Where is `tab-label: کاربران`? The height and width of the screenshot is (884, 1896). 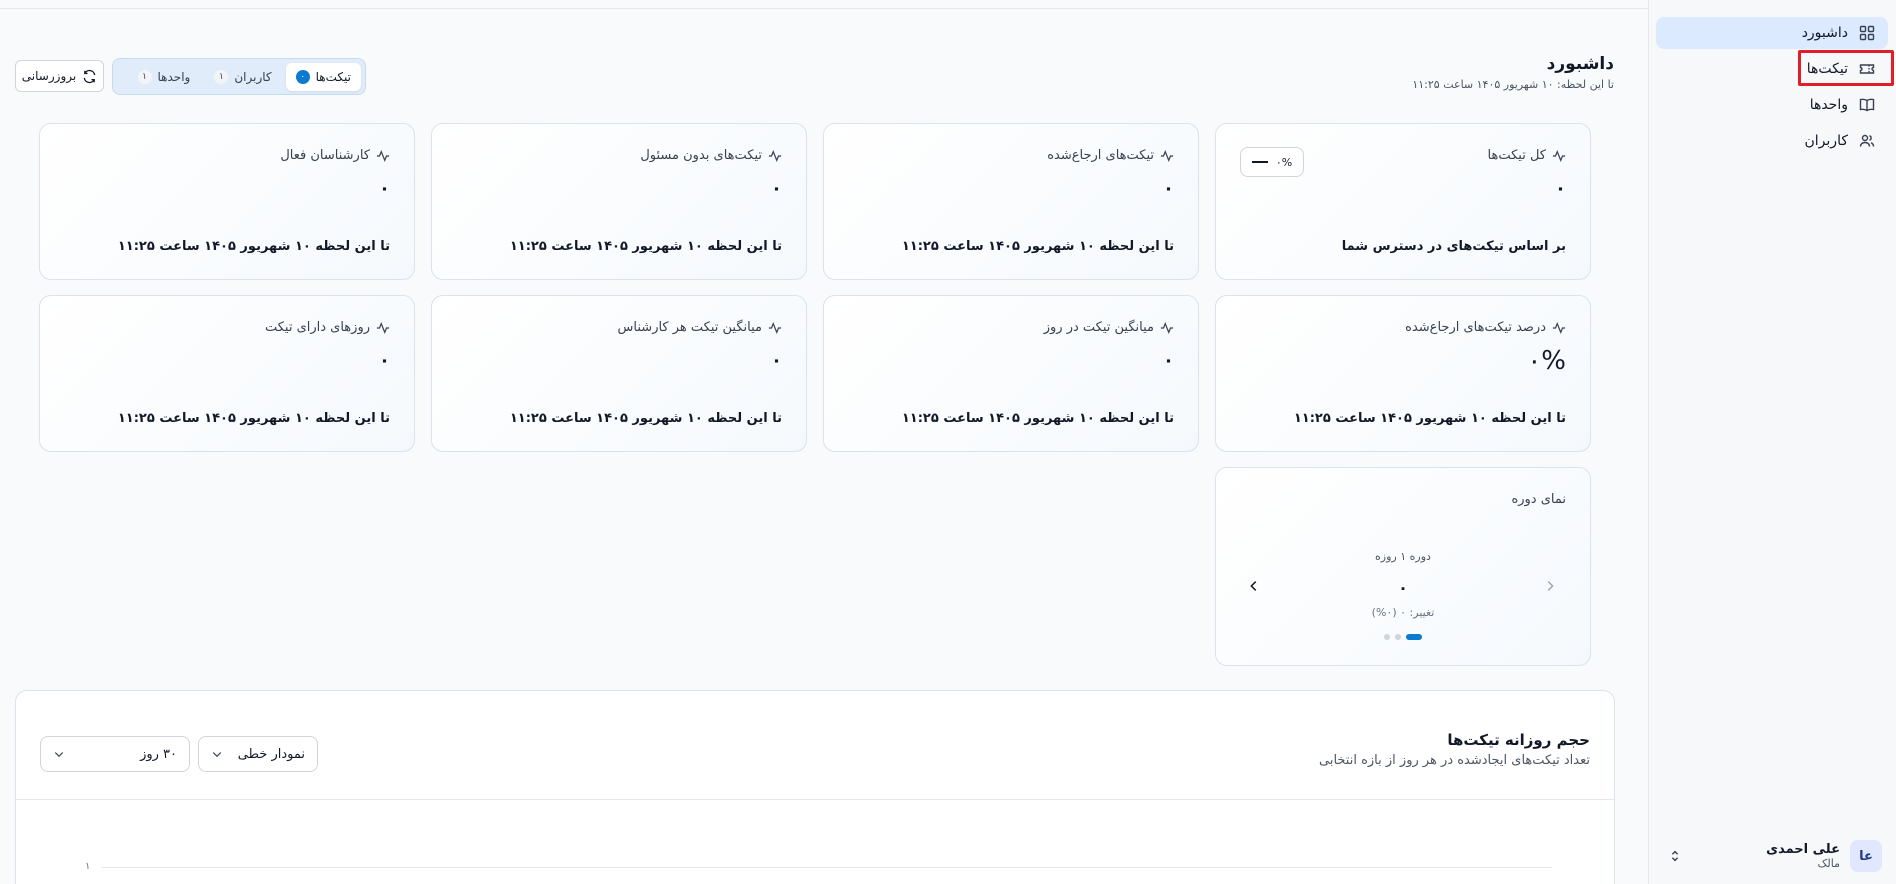 tab-label: کاربران is located at coordinates (253, 76).